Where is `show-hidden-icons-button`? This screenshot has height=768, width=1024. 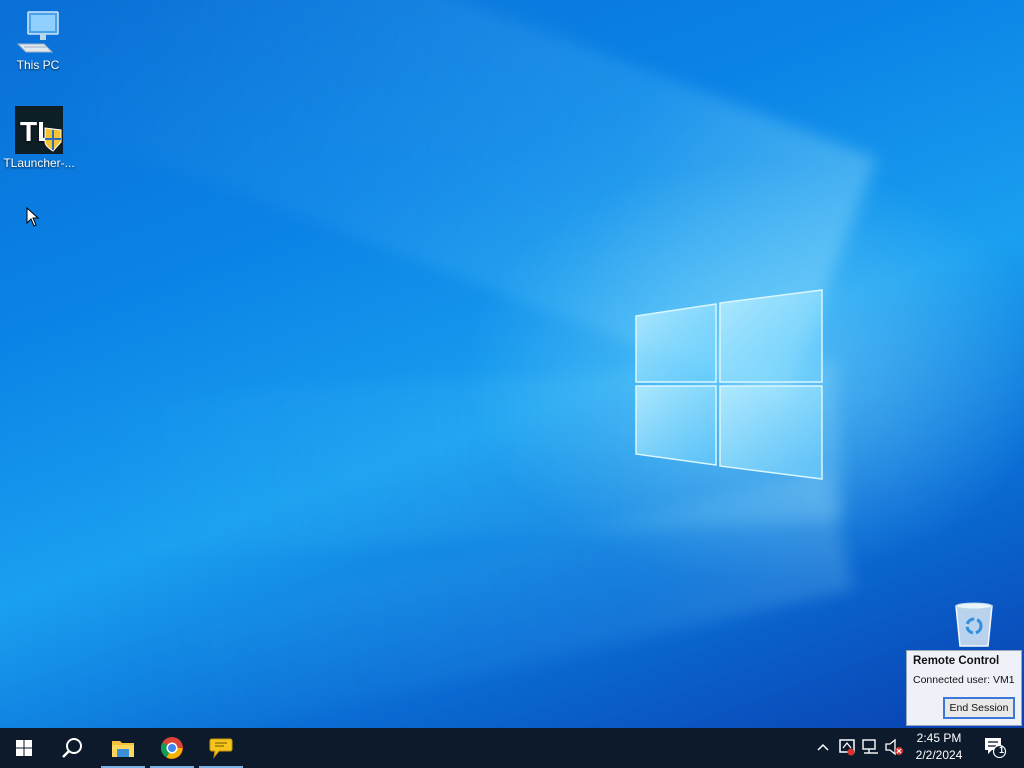 show-hidden-icons-button is located at coordinates (823, 747).